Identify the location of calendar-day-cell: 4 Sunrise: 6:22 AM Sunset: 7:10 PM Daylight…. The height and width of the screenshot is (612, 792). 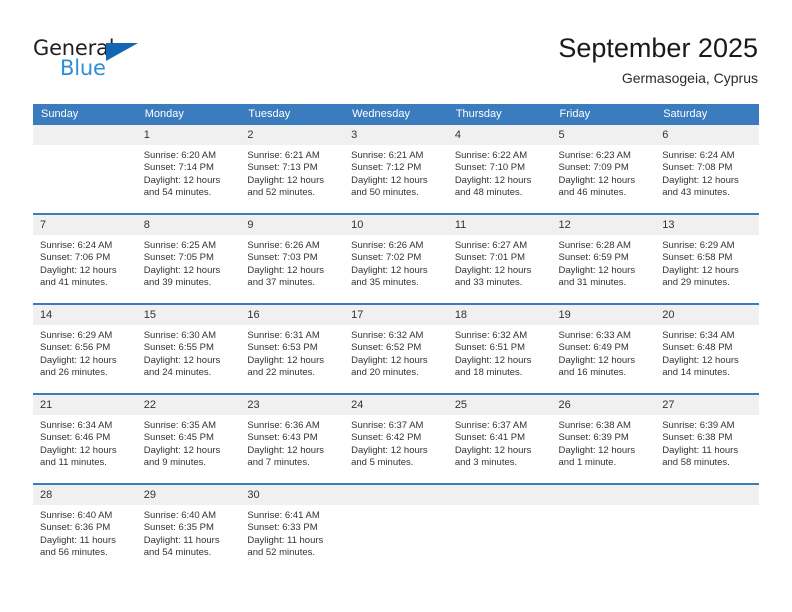
(499, 169).